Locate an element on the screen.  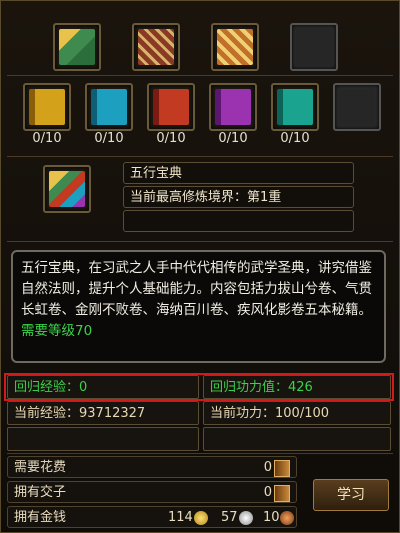
yellow-book-icon is located at coordinates (47, 107).